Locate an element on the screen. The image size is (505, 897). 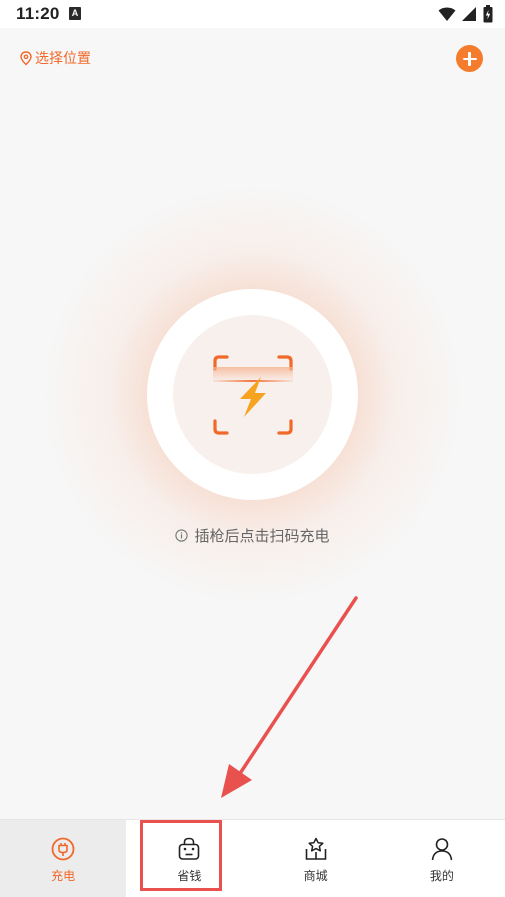
status-icons is located at coordinates (465, 14).